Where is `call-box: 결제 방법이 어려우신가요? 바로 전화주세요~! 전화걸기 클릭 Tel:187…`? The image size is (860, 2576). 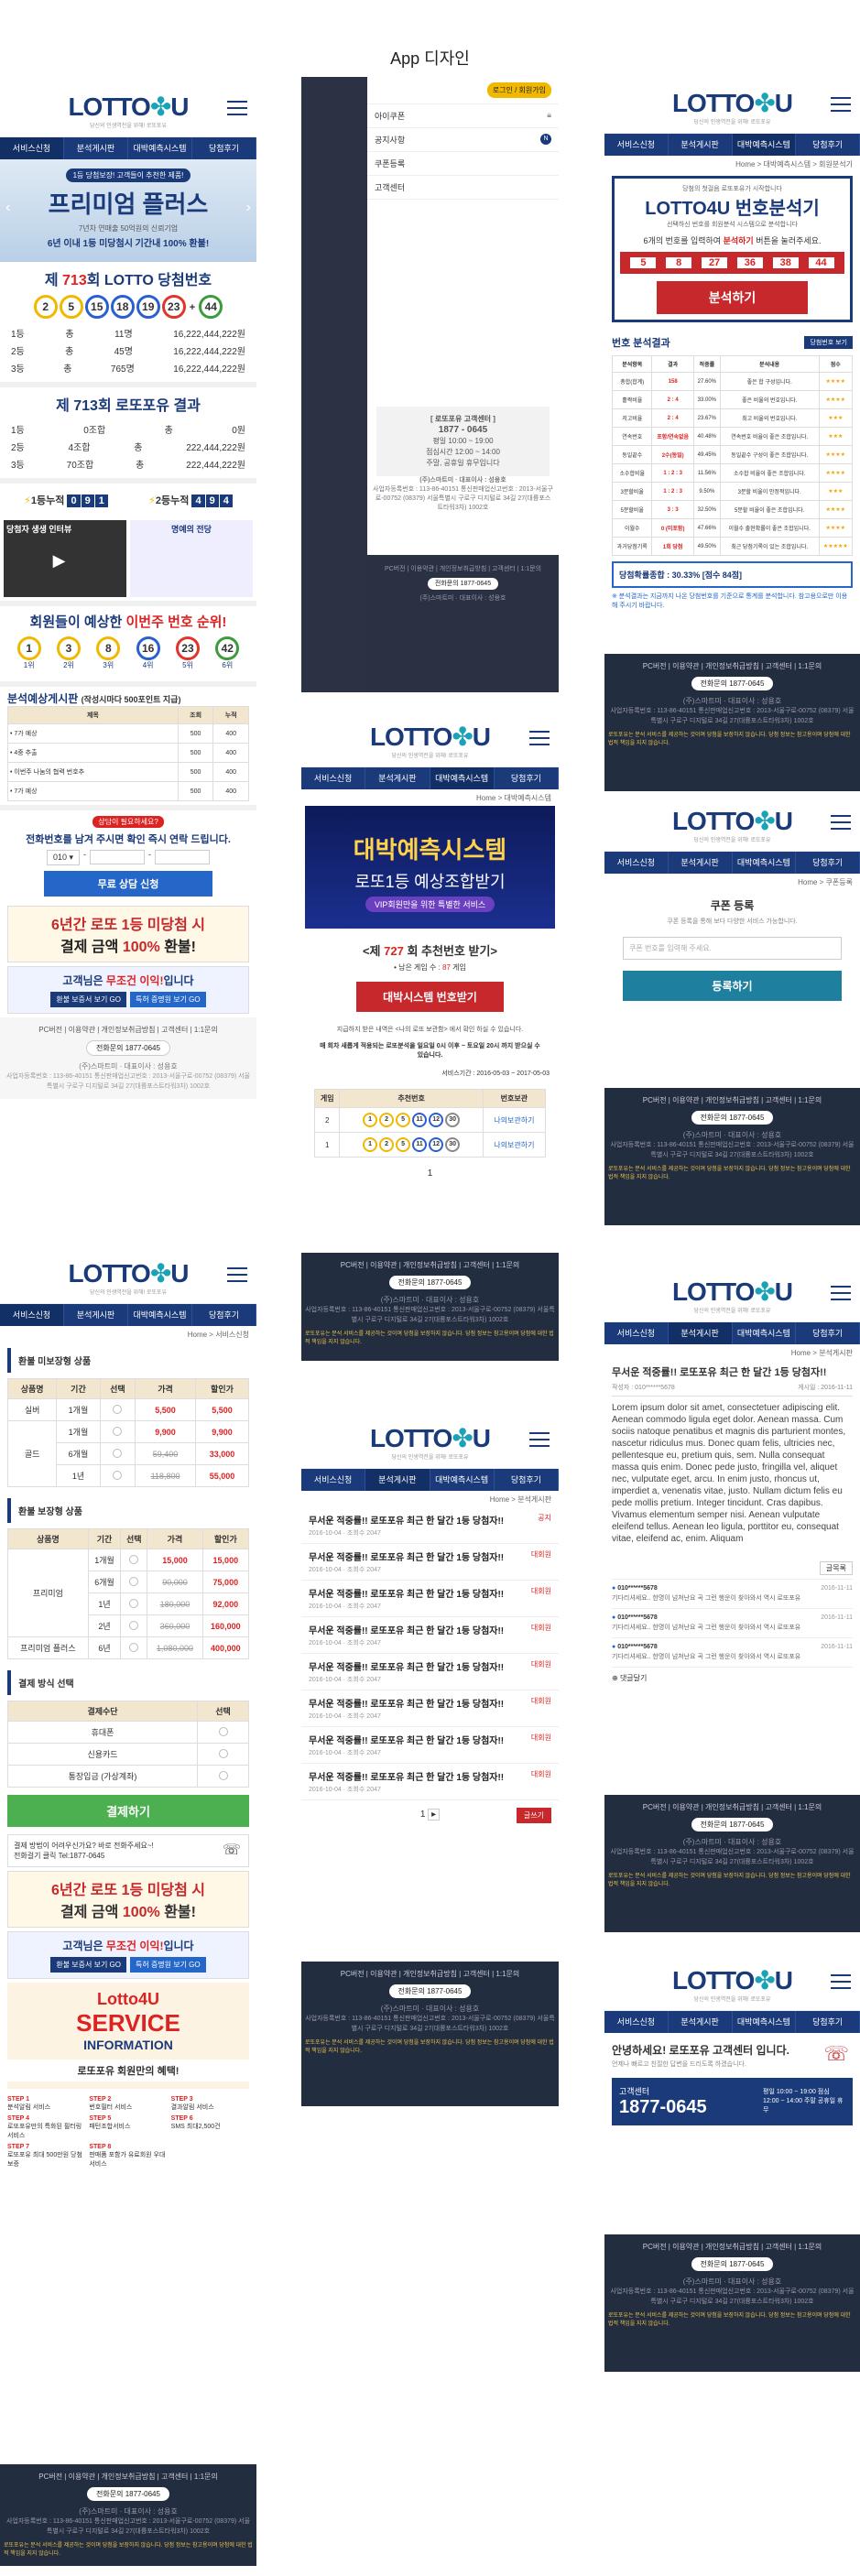
call-box: 결제 방법이 어려우신가요? 바로 전화주세요~! 전화걸기 클릭 Tel:187… is located at coordinates (128, 1850).